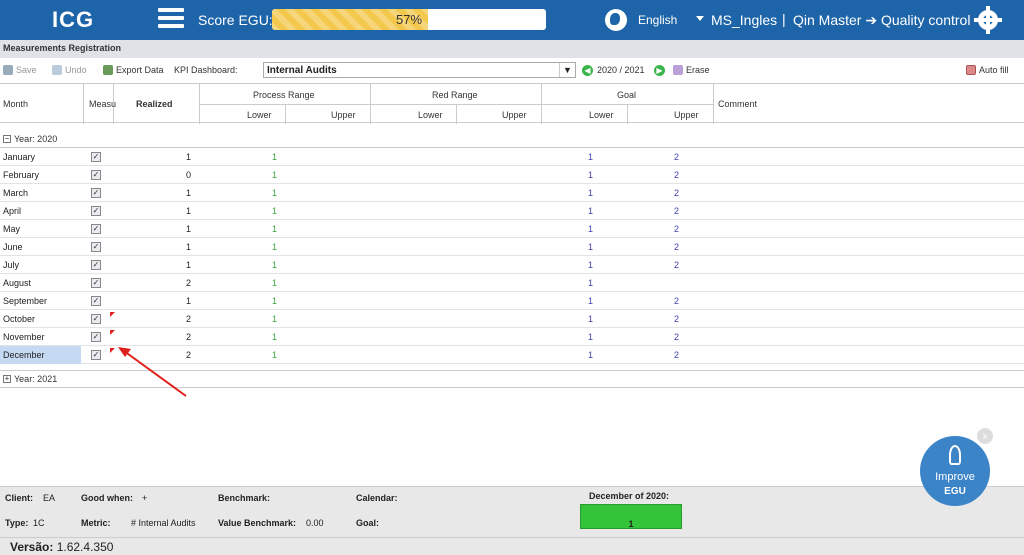 This screenshot has width=1024, height=555. I want to click on chevron-down-icon, so click(700, 18).